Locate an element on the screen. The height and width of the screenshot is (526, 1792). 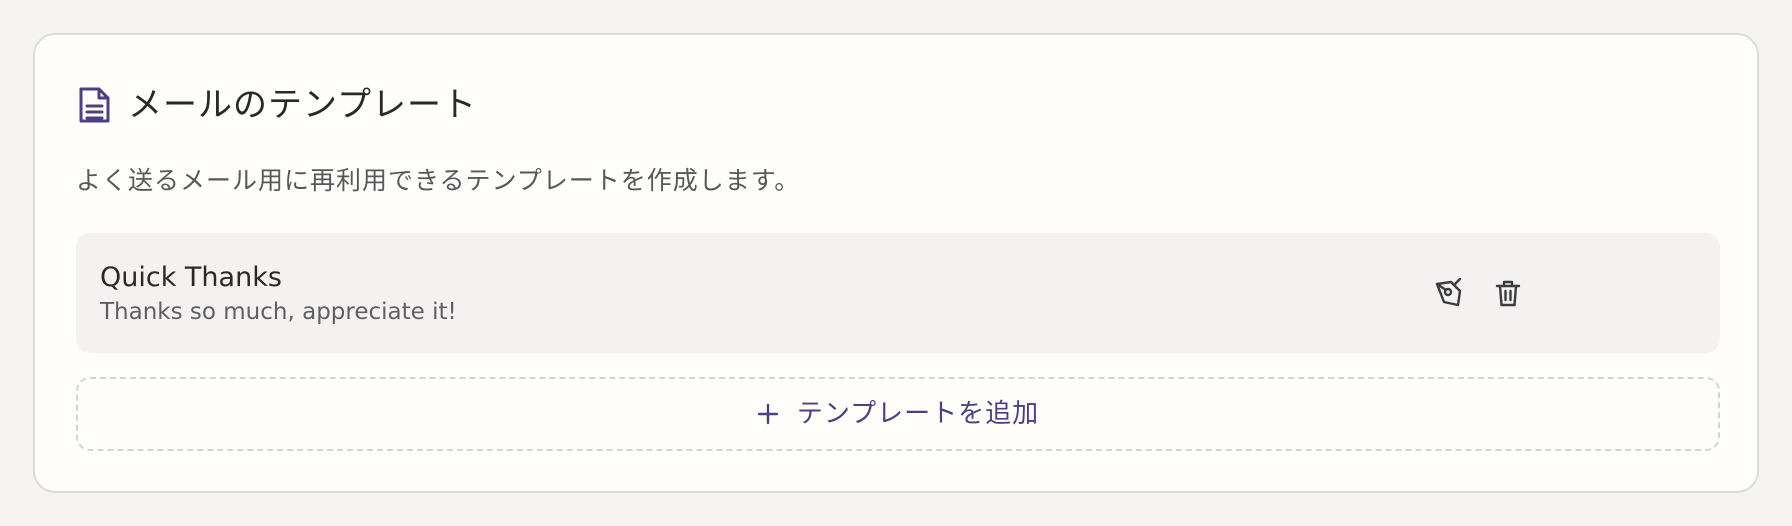
add-template-button: テンプレートを追加 is located at coordinates (898, 414).